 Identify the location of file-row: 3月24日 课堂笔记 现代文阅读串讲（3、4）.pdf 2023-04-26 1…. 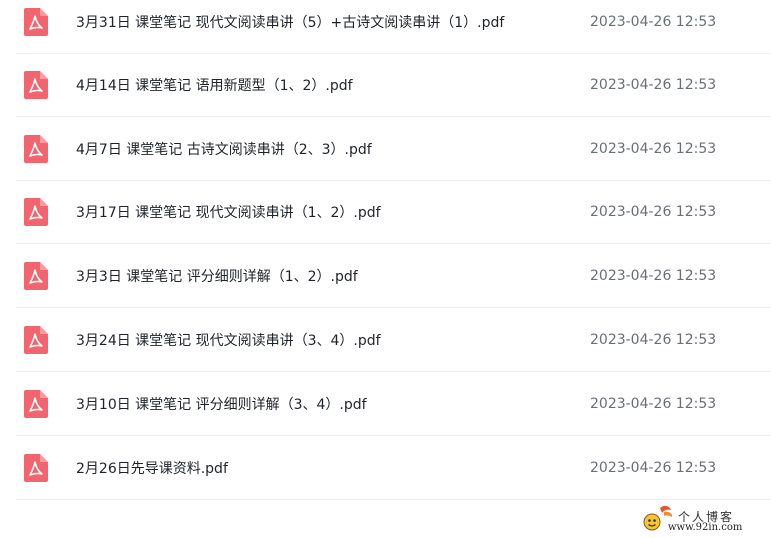
(393, 340).